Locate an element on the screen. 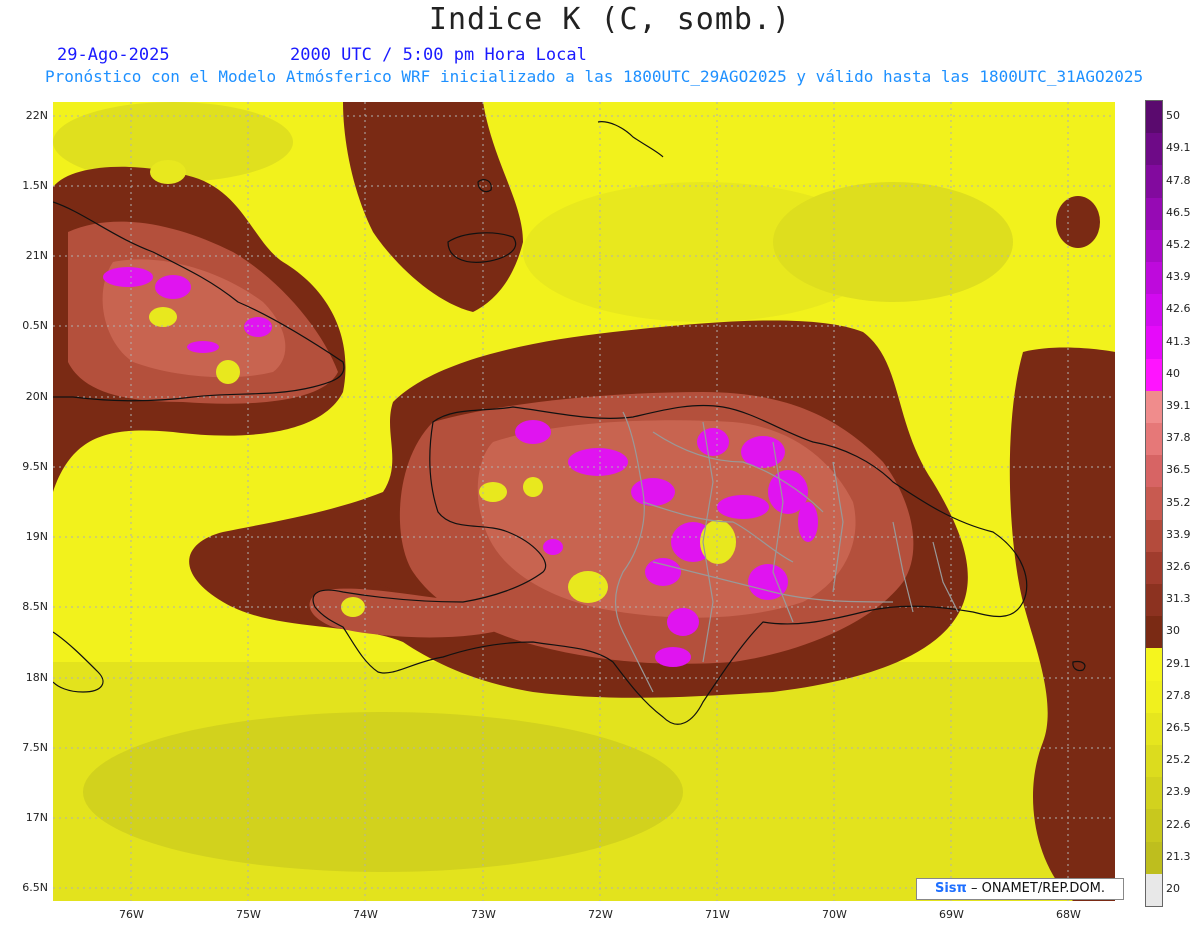 The image size is (1200, 927). colorbar-label: 29.1 is located at coordinates (1178, 663).